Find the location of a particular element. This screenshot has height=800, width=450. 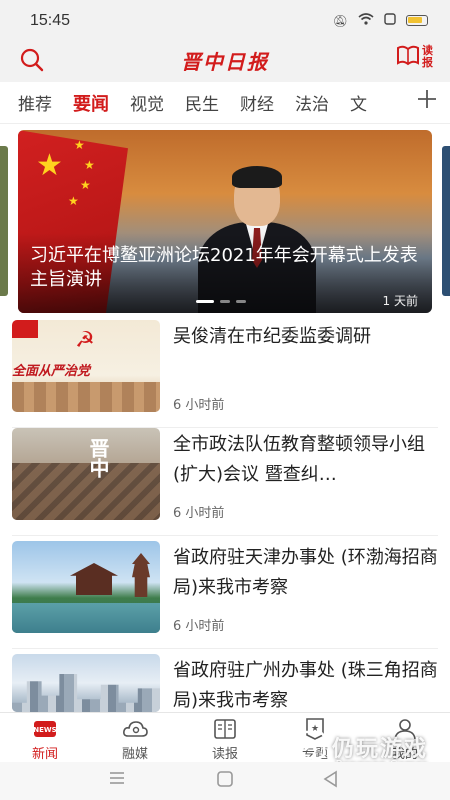

status-icons: 🔕︎ is located at coordinates (380, 20).